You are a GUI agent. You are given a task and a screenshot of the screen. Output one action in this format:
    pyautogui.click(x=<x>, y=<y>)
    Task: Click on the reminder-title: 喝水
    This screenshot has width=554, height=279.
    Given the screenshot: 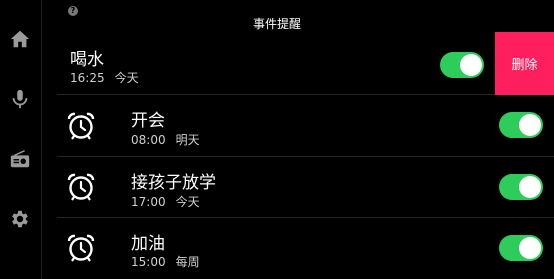 What is the action you would take?
    pyautogui.click(x=87, y=60)
    